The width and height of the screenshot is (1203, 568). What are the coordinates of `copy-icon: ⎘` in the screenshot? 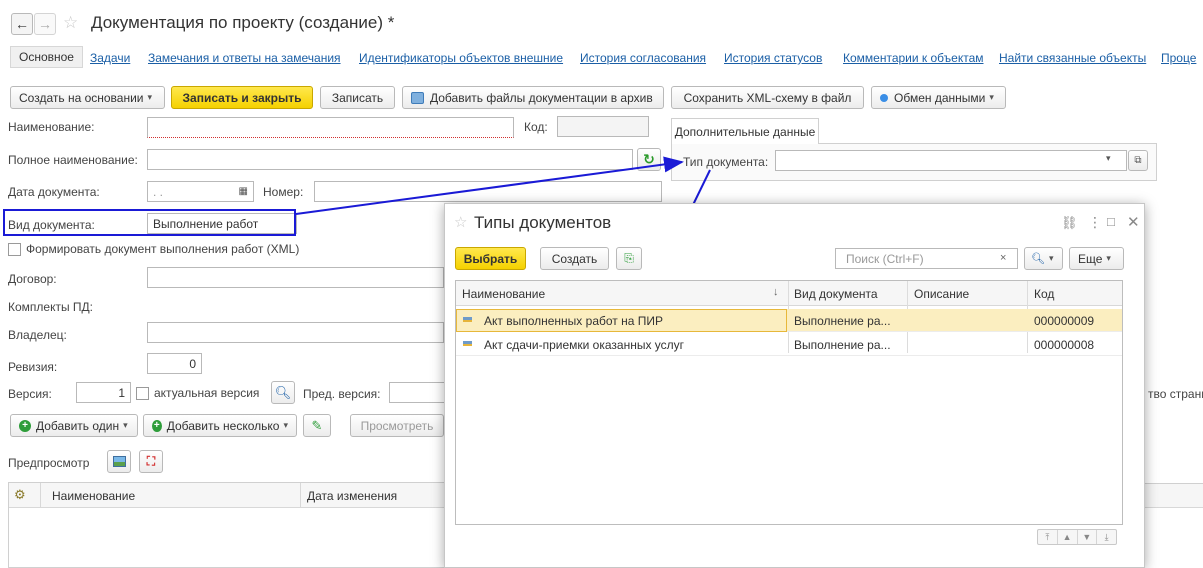 It's located at (629, 258).